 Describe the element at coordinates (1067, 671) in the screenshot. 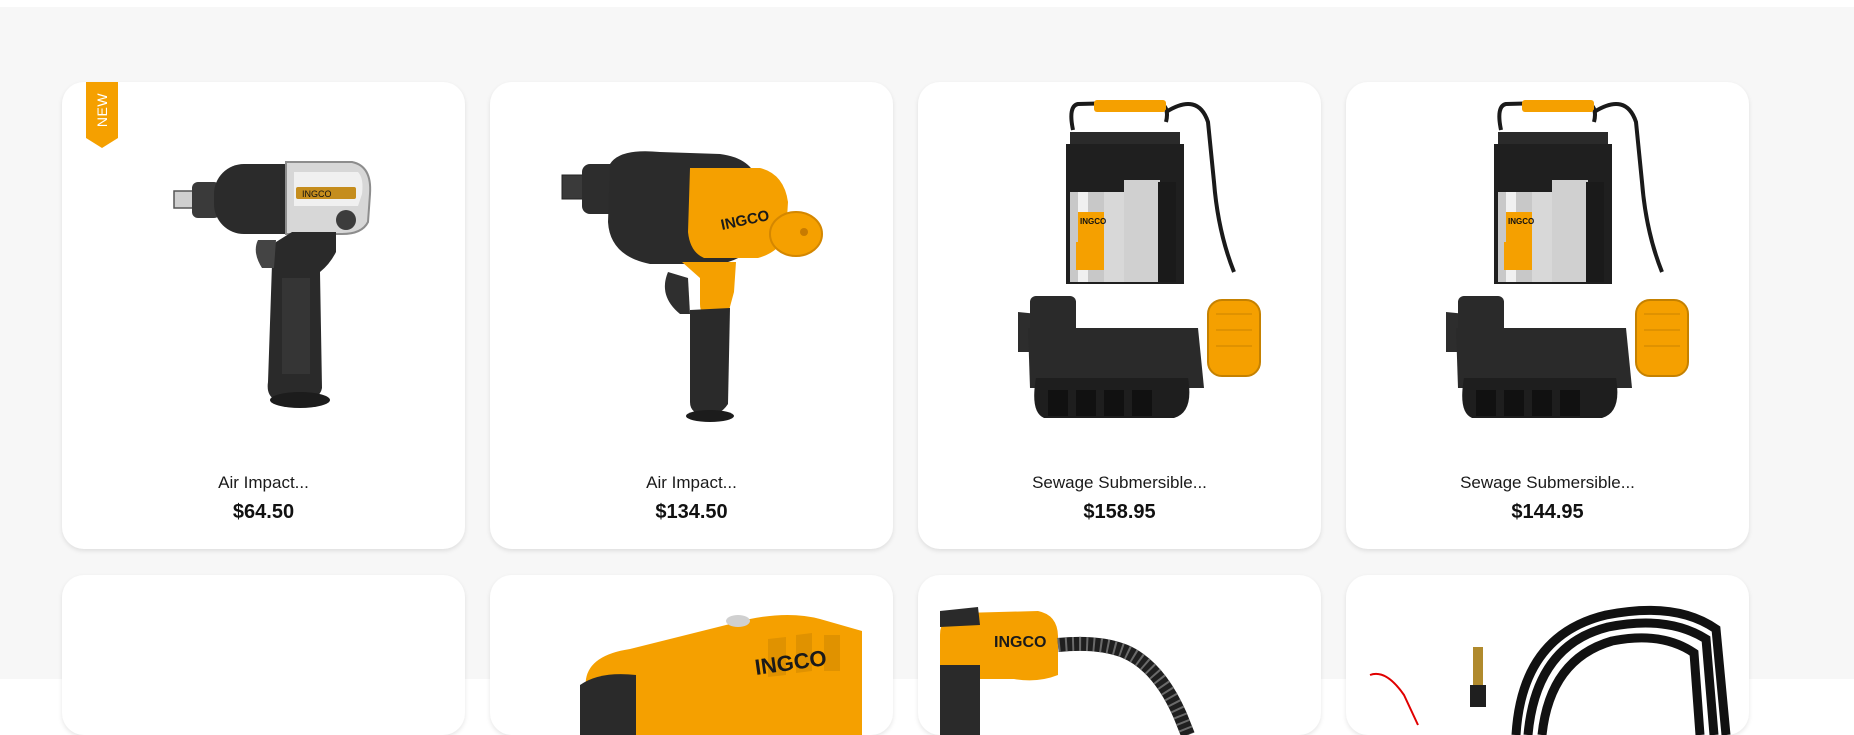

I see `spray-gun-hose-image: INGCO` at that location.